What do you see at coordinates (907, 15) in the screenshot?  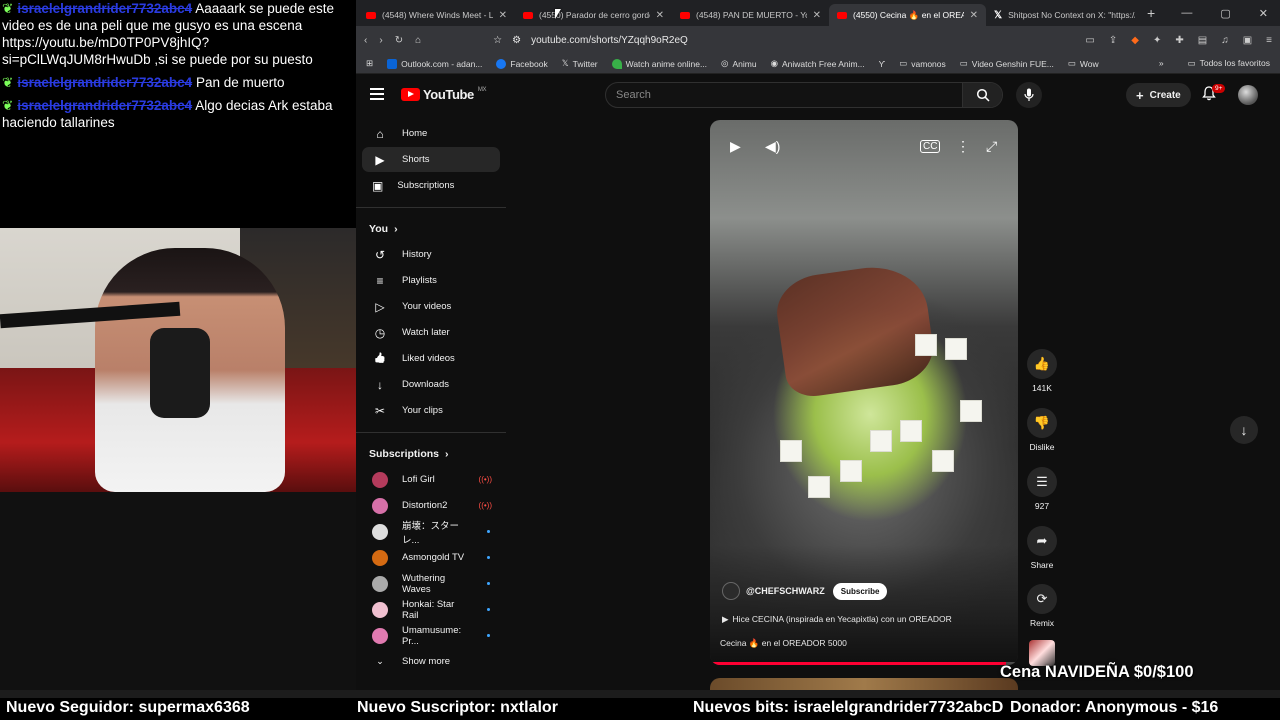 I see `browser-tab-active: (4550) Cecina 🔥 en el OREAD... ✕` at bounding box center [907, 15].